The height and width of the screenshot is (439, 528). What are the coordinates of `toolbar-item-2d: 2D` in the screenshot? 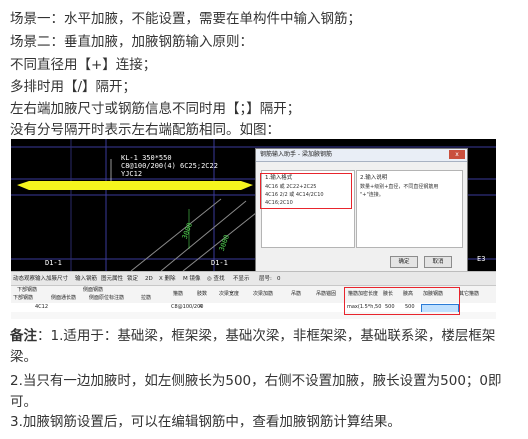 It's located at (149, 279).